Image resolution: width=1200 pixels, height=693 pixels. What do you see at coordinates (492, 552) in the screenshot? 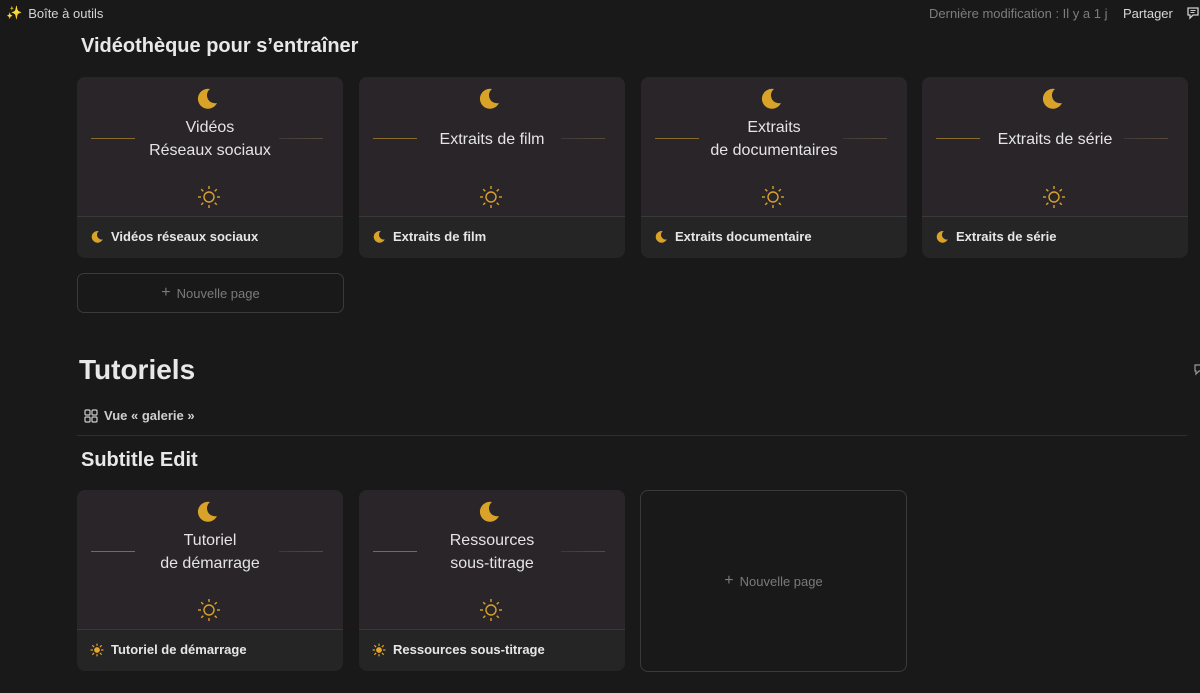
I see `cover-title: Ressources sous-titrage` at bounding box center [492, 552].